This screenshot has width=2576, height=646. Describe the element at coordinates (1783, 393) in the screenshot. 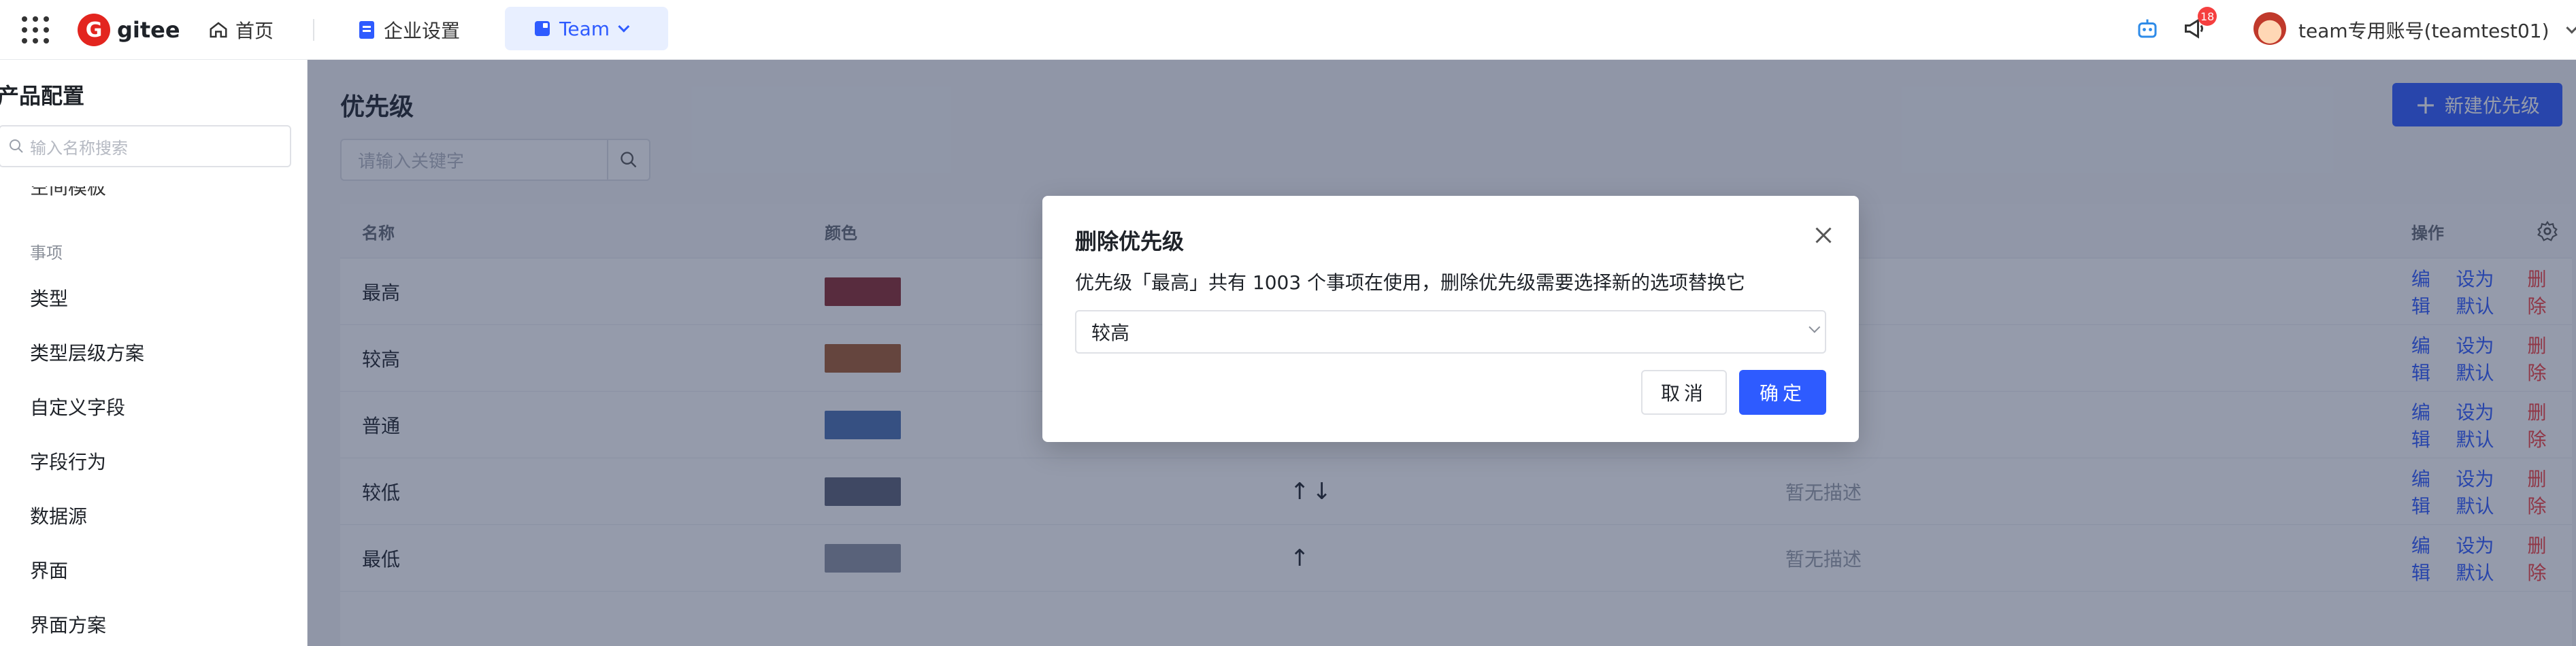

I see `confirm-button: 确定` at that location.